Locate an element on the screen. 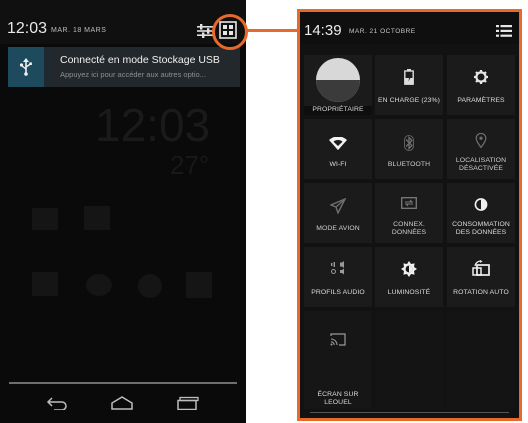 This screenshot has height=423, width=528. tile-settings: PARAMÈTRES is located at coordinates (481, 85).